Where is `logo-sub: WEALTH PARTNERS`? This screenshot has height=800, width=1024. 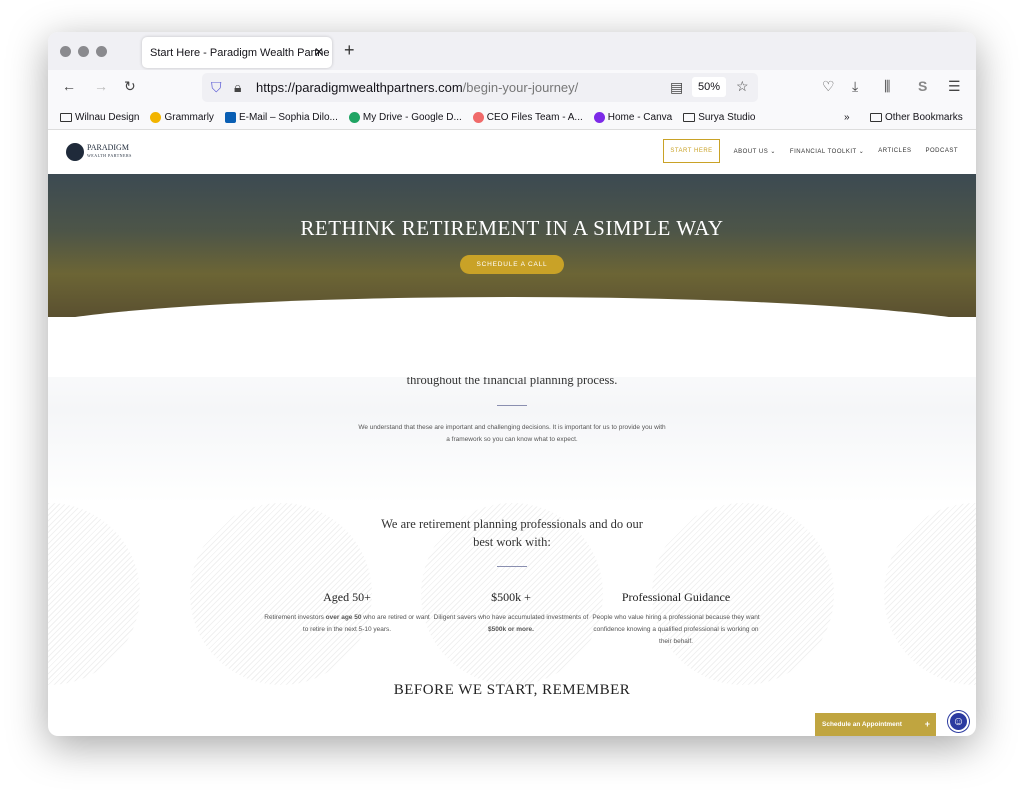 logo-sub: WEALTH PARTNERS is located at coordinates (109, 155).